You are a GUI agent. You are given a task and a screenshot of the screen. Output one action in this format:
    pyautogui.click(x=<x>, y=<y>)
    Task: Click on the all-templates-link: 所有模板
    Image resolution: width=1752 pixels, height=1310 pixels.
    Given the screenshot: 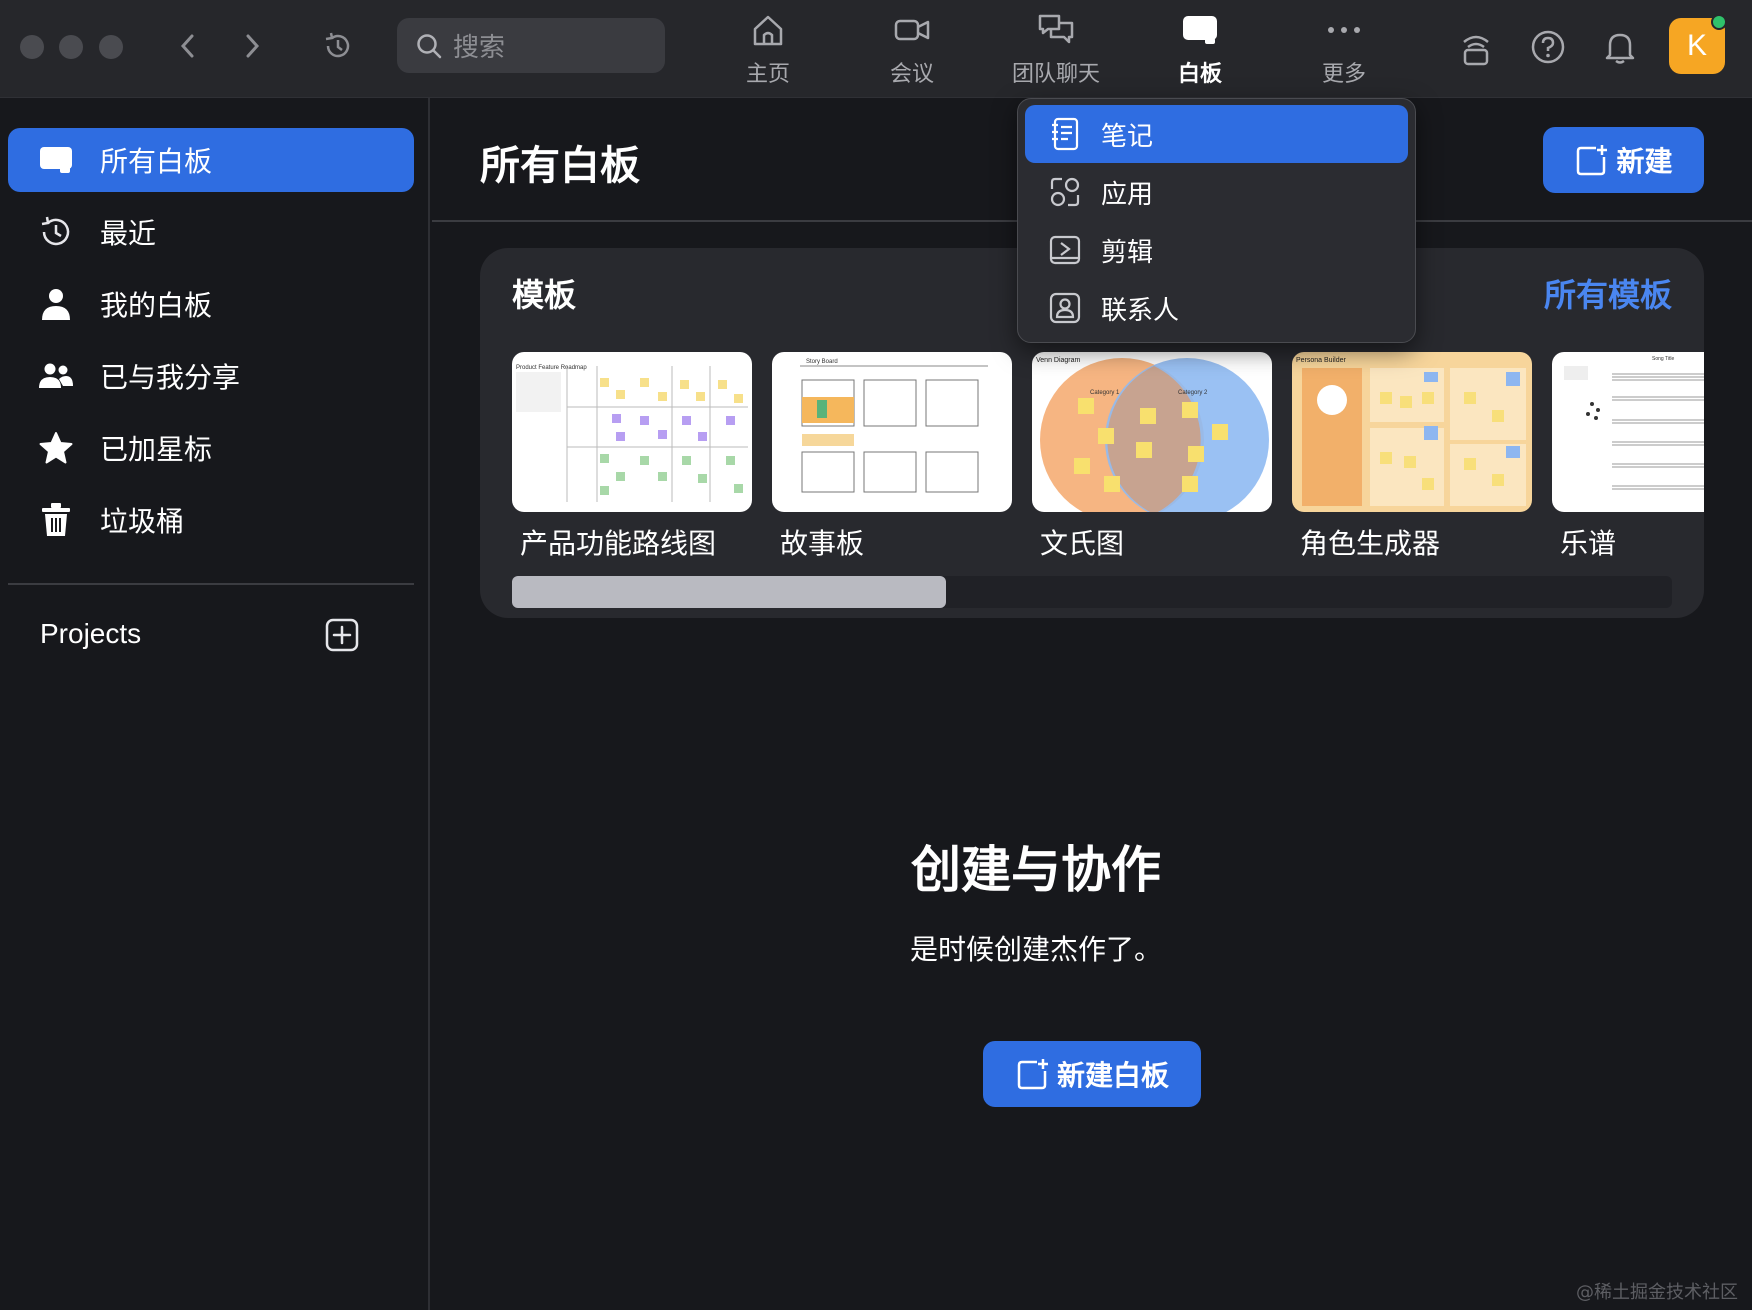 What is the action you would take?
    pyautogui.click(x=1608, y=293)
    